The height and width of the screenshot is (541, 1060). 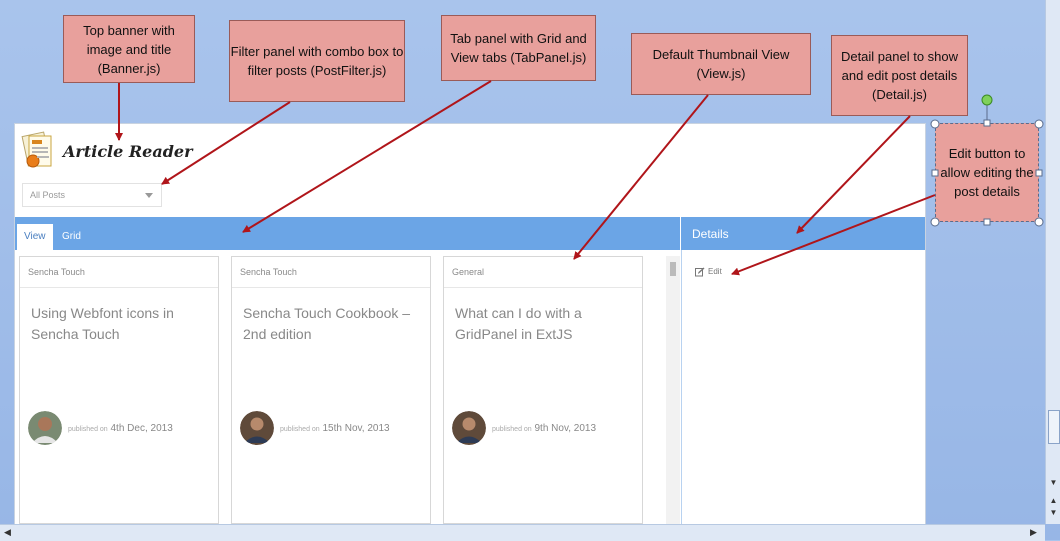 What do you see at coordinates (641, 177) in the screenshot?
I see `view-arrow` at bounding box center [641, 177].